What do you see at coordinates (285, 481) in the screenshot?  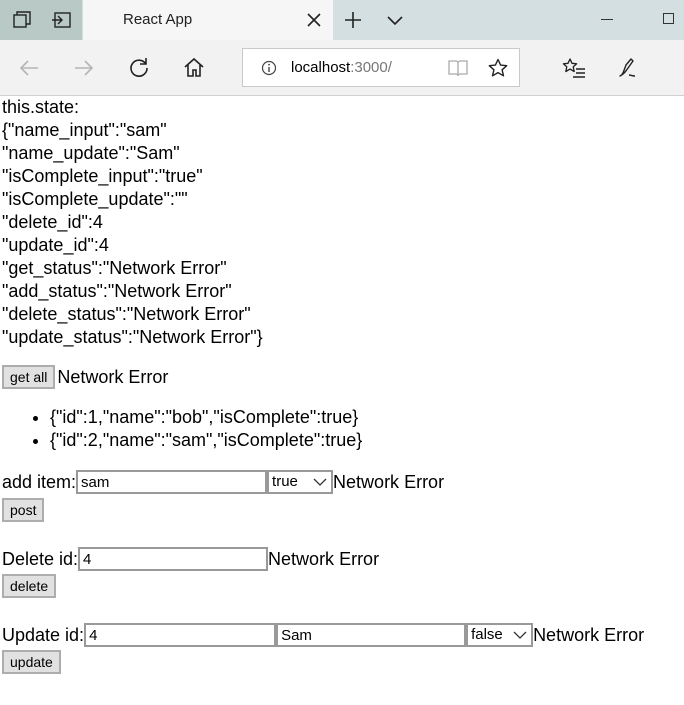 I see `add-complete-select-value: true` at bounding box center [285, 481].